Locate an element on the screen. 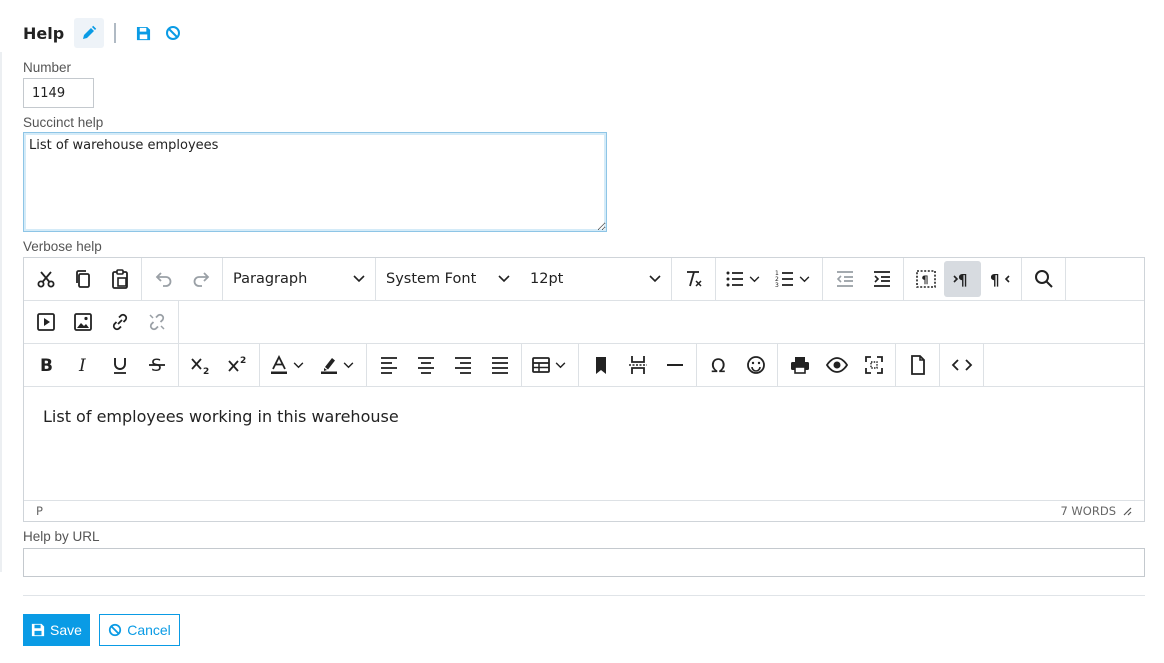 The image size is (1164, 663). image-icon is located at coordinates (82, 322).